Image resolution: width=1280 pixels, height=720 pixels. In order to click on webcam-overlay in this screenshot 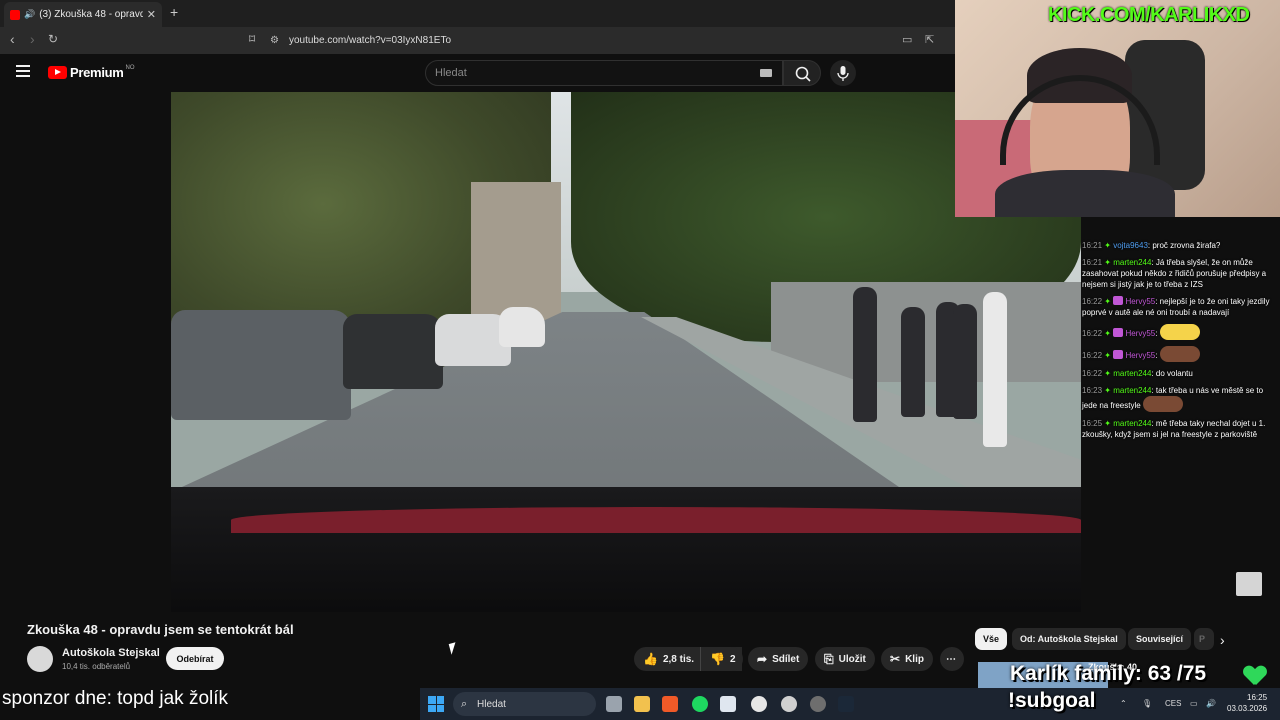, I will do `click(1117, 108)`.